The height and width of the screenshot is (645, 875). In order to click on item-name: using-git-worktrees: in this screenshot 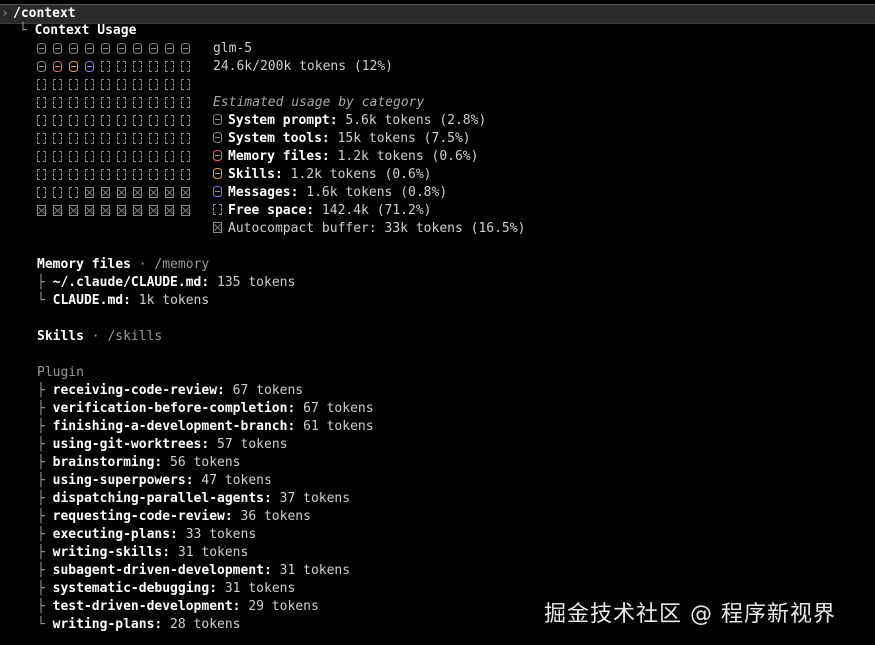, I will do `click(131, 444)`.